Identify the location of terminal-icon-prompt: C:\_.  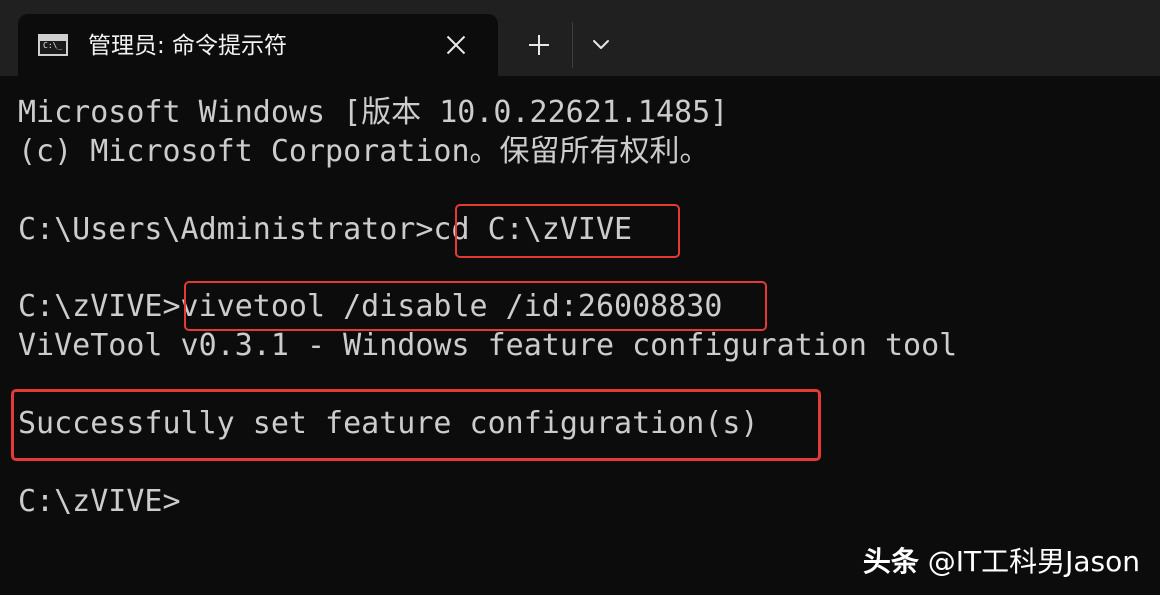
(53, 45).